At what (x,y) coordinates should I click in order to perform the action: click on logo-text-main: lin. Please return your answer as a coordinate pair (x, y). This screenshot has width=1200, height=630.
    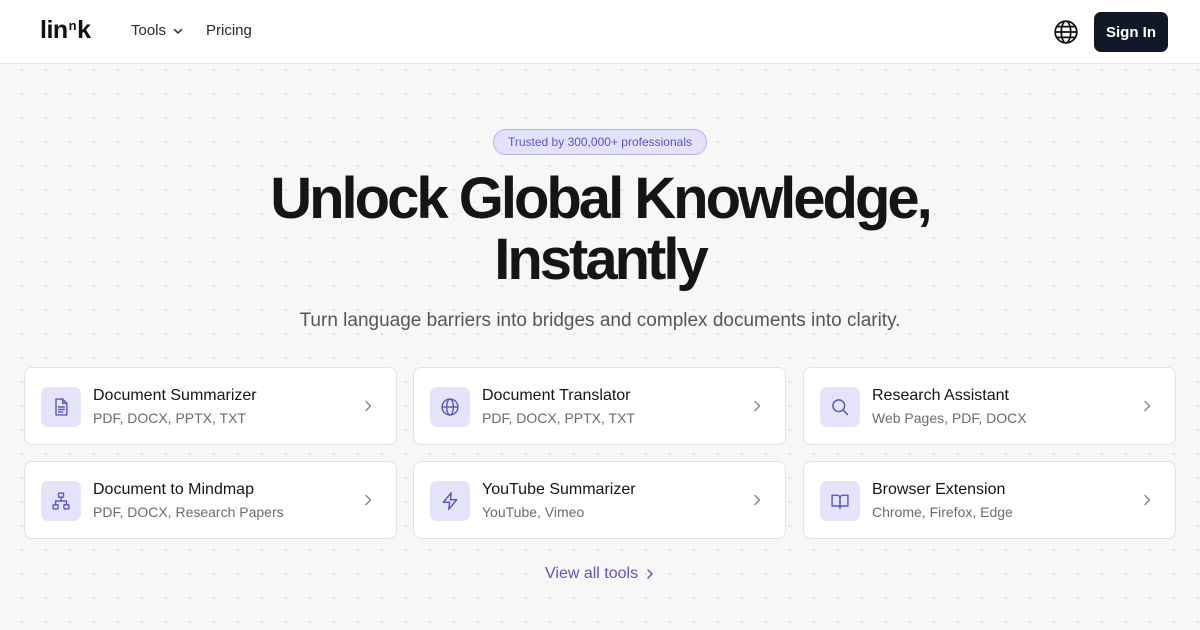
    Looking at the image, I should click on (54, 30).